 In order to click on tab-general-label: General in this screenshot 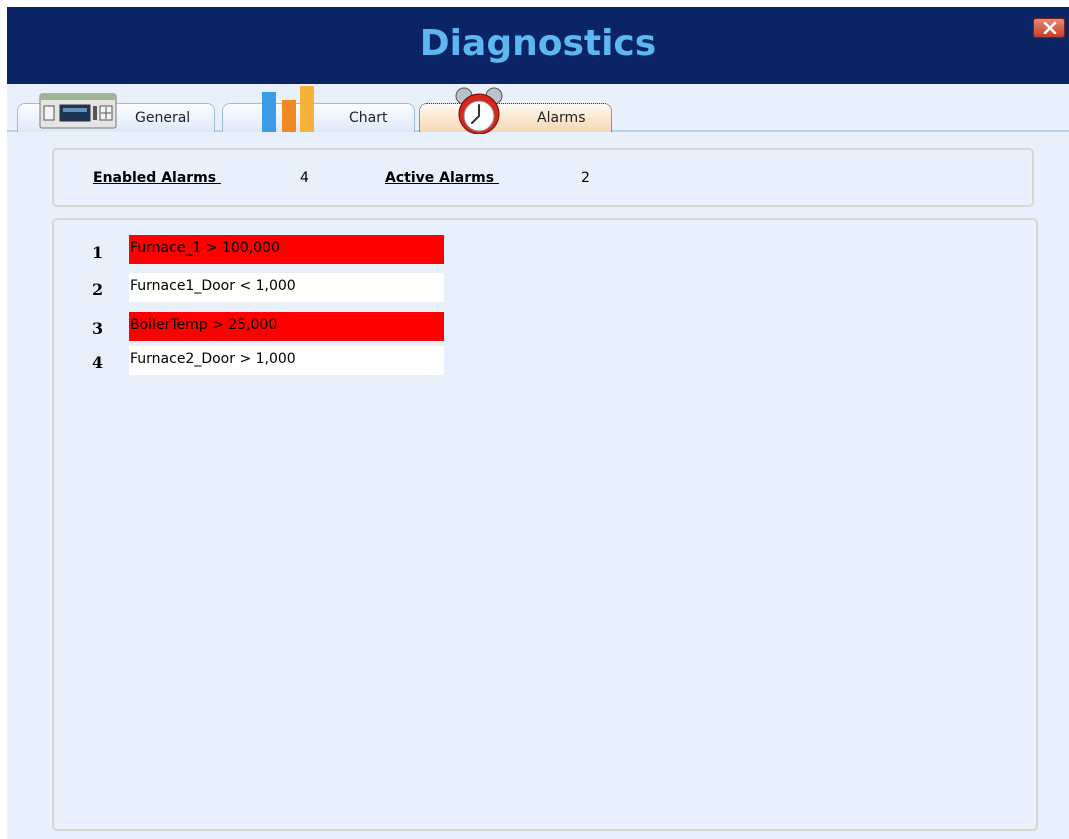, I will do `click(163, 118)`.